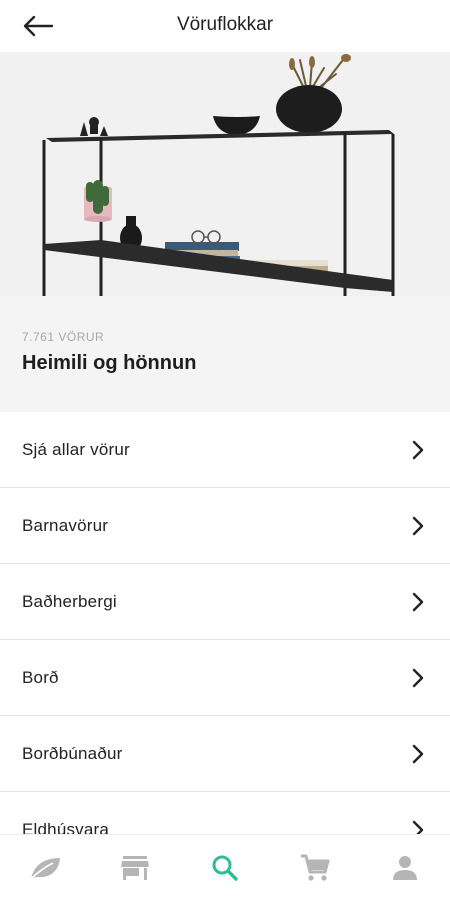  I want to click on nav-stores, so click(135, 868).